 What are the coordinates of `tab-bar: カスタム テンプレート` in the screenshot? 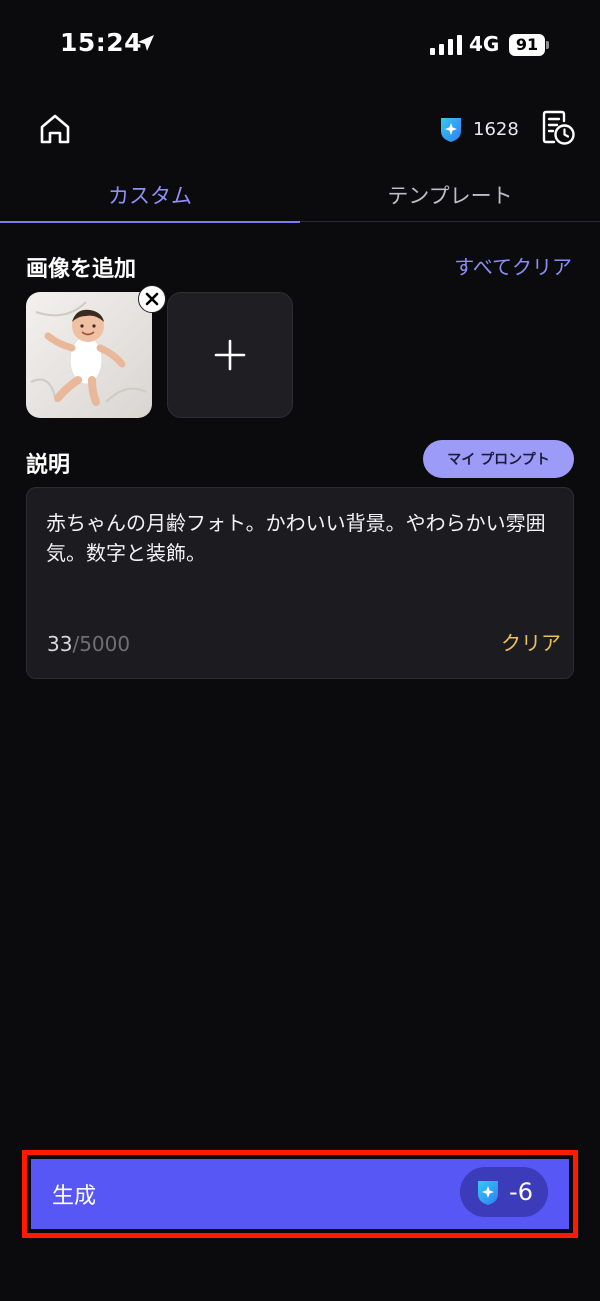 It's located at (300, 195).